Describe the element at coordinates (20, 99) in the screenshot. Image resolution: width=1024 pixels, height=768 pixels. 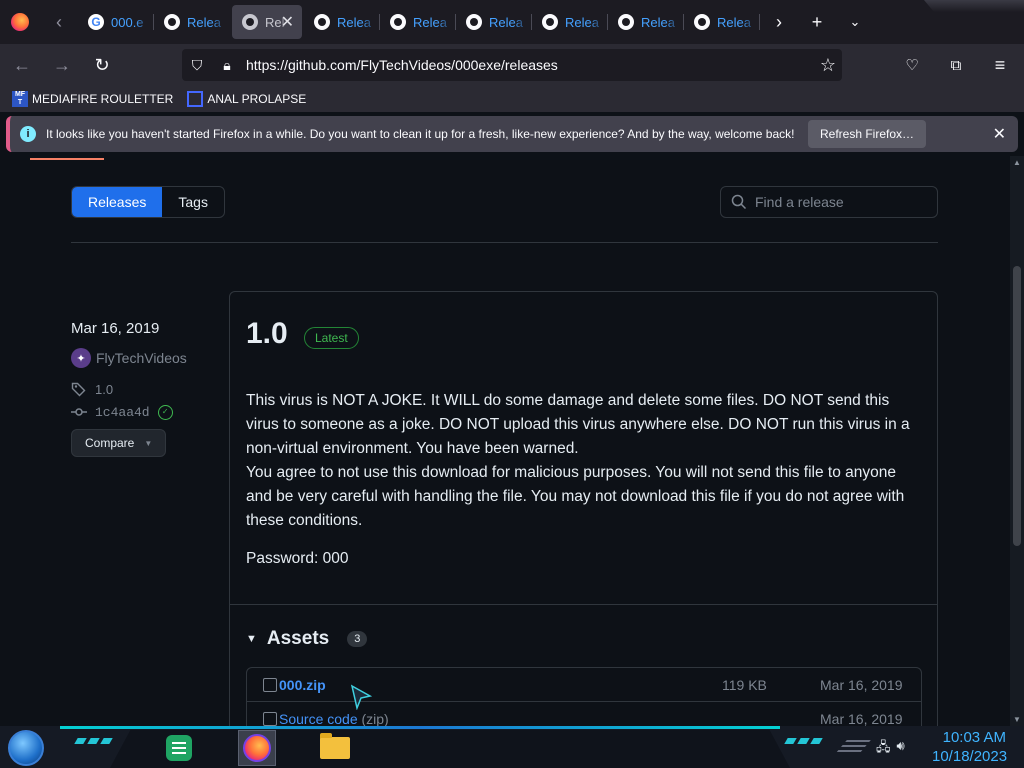
I see `mediafire-icon: MF T` at that location.